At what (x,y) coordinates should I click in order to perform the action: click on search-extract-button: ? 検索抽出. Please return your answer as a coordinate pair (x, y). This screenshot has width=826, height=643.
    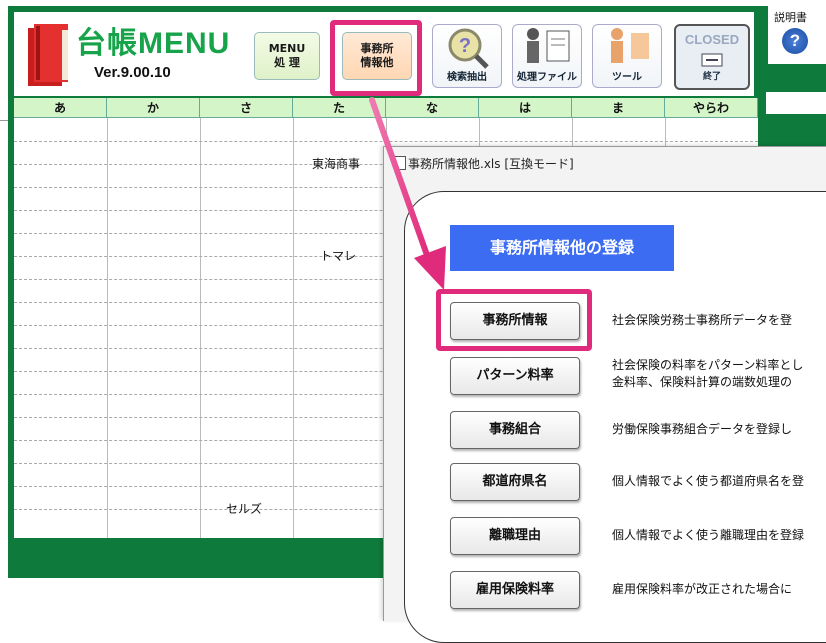
    Looking at the image, I should click on (467, 56).